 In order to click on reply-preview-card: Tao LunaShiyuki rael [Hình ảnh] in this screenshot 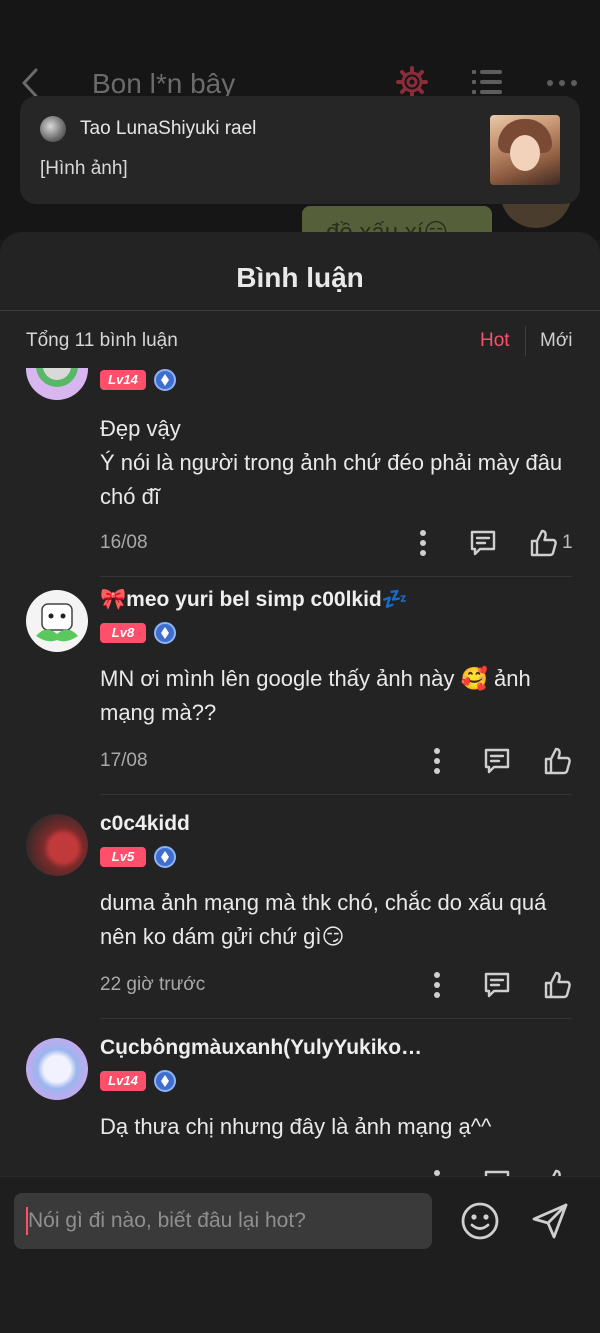, I will do `click(300, 150)`.